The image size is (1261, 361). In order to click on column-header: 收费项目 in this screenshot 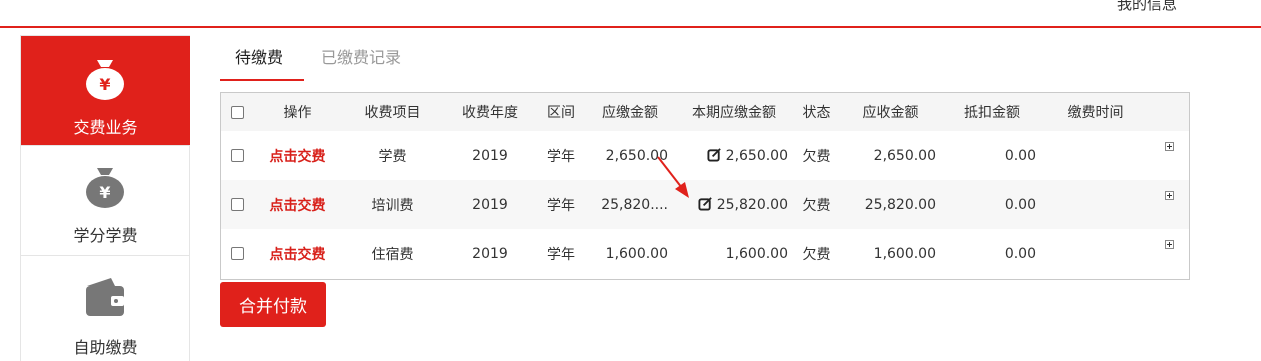, I will do `click(392, 112)`.